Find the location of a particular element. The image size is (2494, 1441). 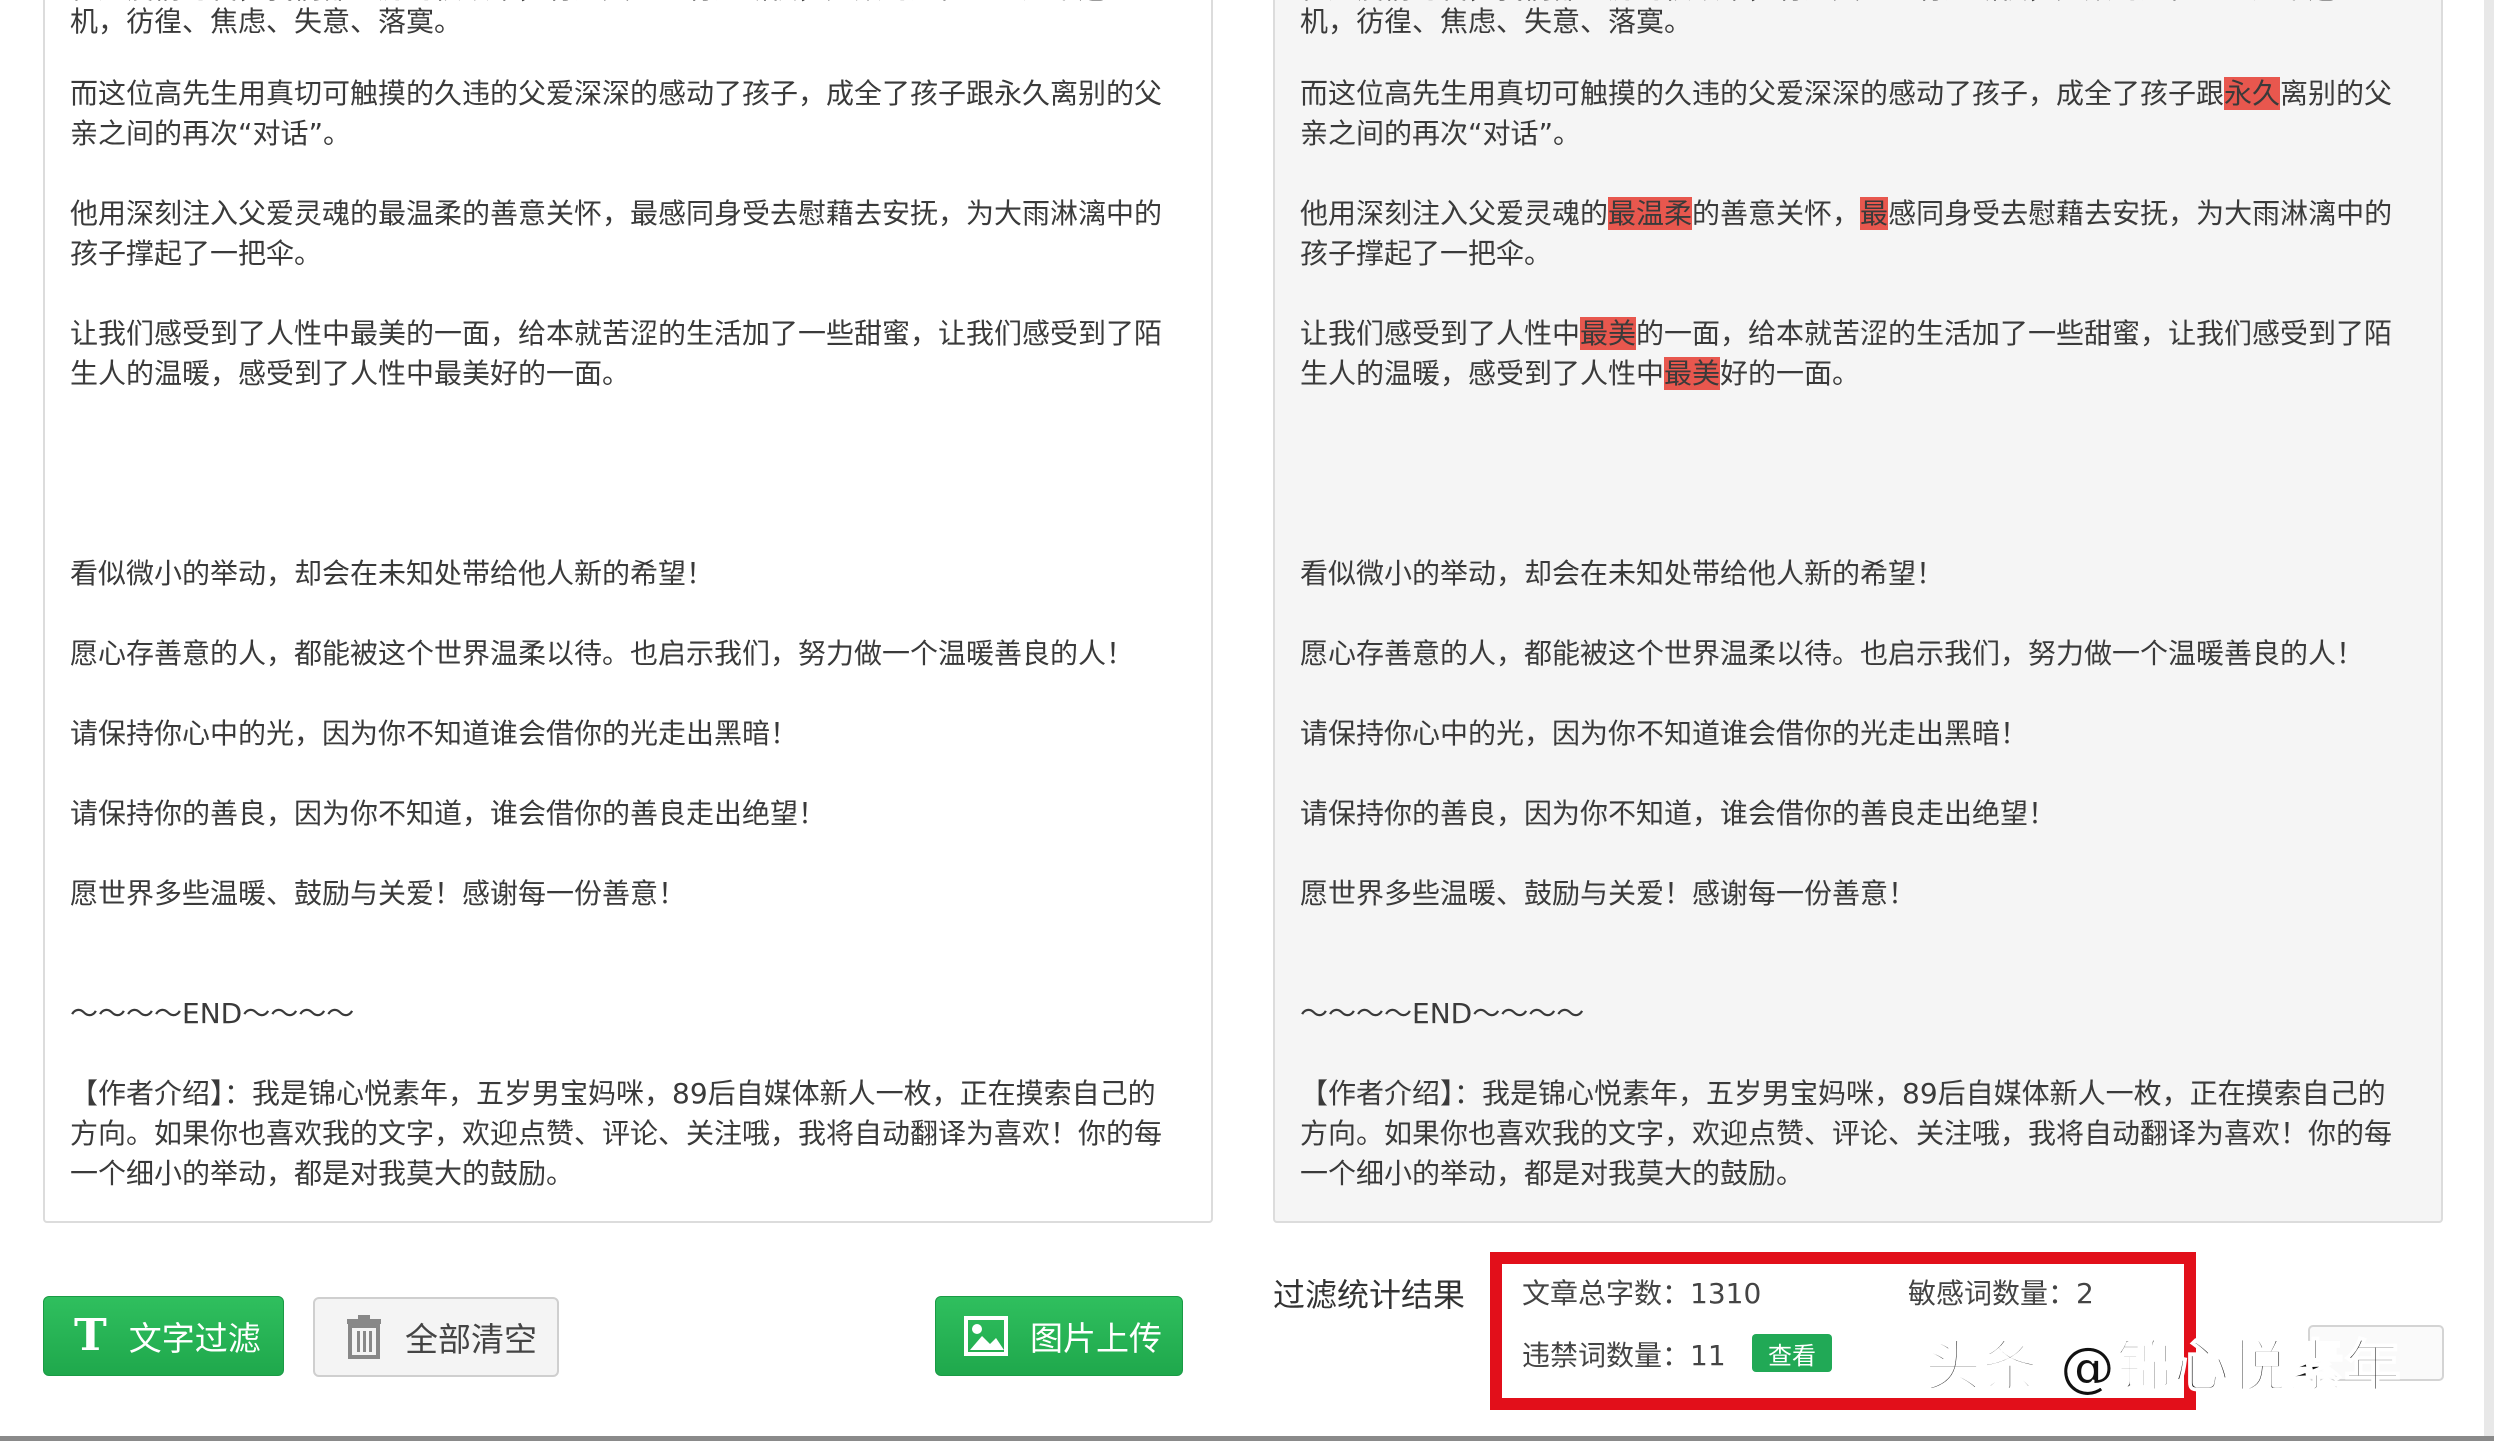

result-text-line: 一个细小的举动，都是对我莫大的鼓励。 is located at coordinates (1552, 1174).